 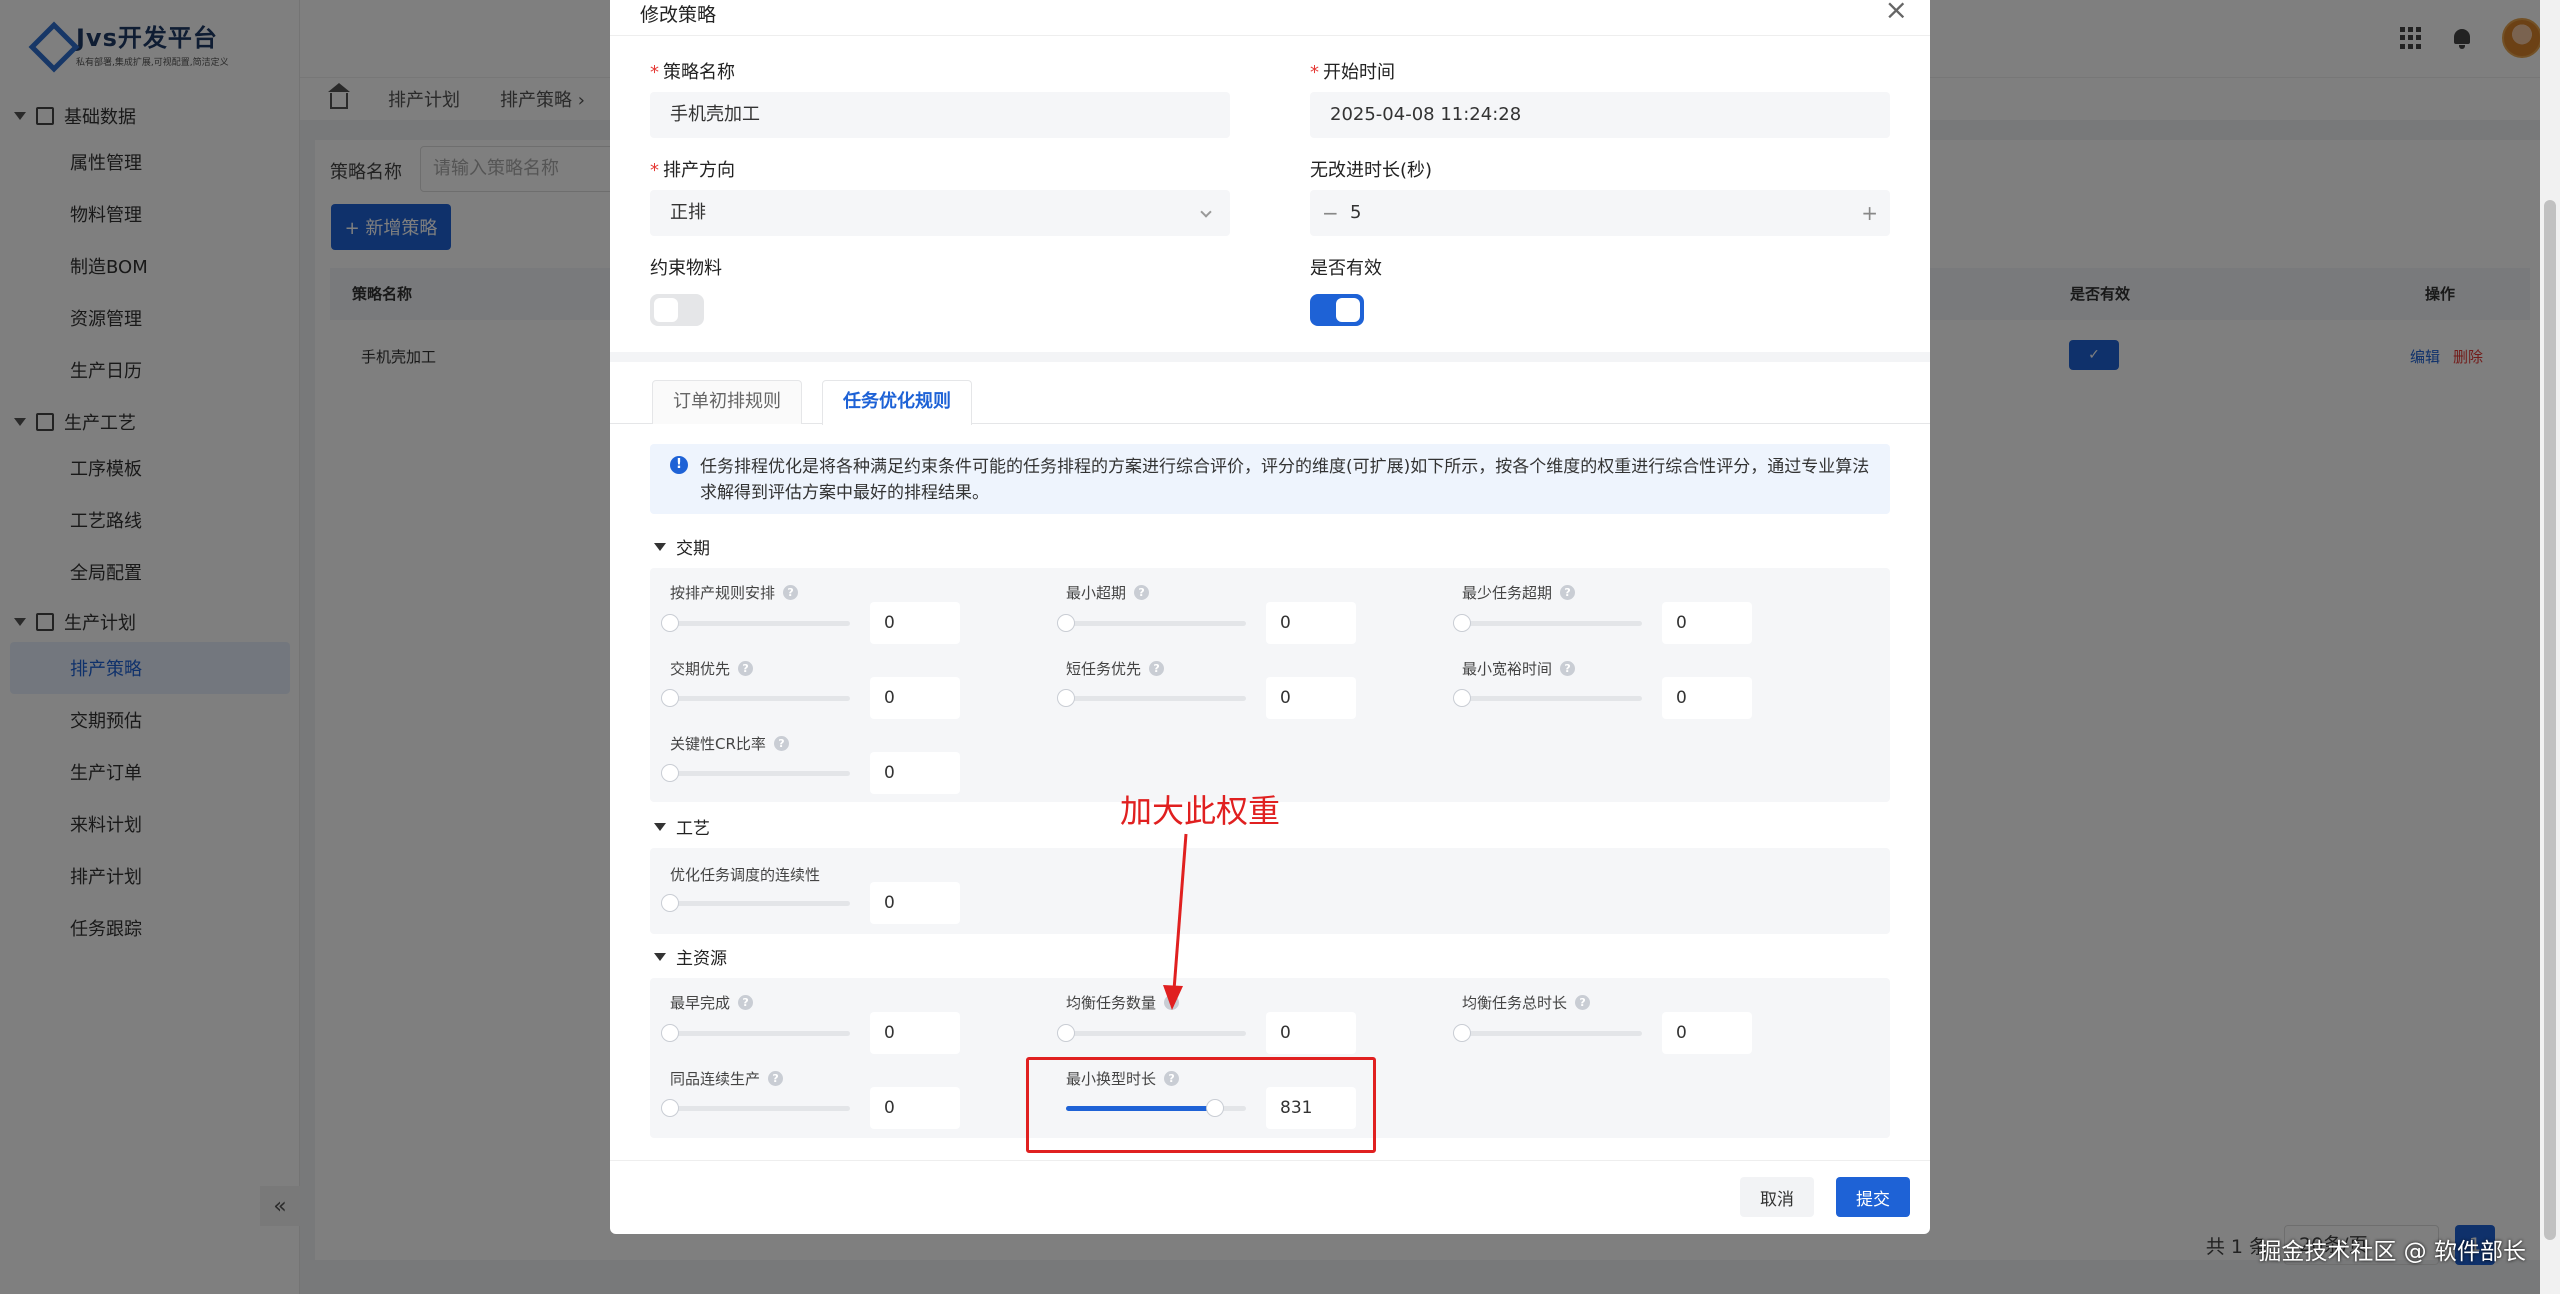 I want to click on submit-button: 提交, so click(x=1873, y=1197).